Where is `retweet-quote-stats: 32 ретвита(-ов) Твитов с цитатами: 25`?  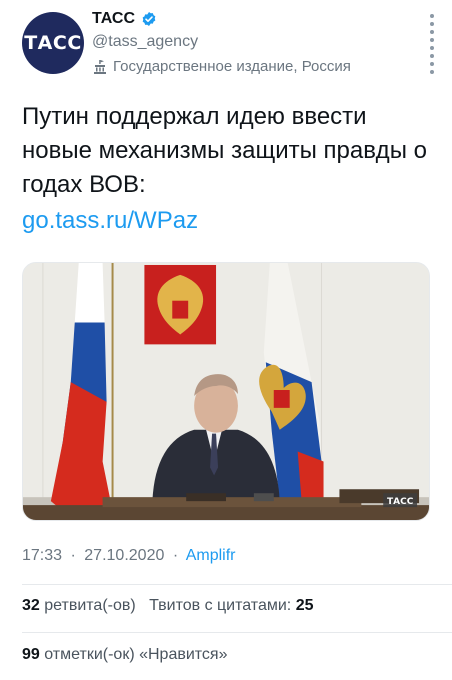
retweet-quote-stats: 32 ретвита(-ов) Твитов с цитатами: 25 is located at coordinates (167, 606).